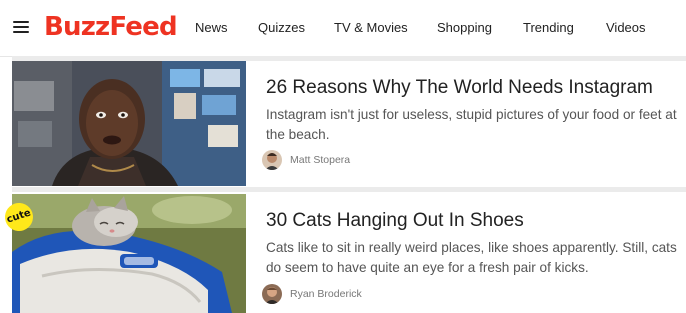  I want to click on buzzfeed-logo: BuzzFeed, so click(111, 27).